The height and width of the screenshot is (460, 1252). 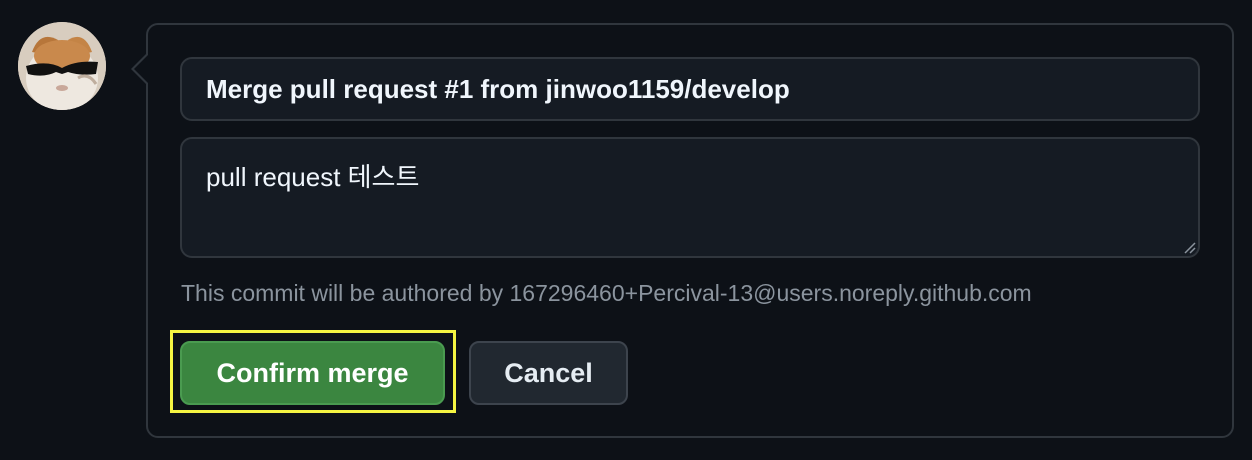 I want to click on cat-avatar-icon, so click(x=62, y=66).